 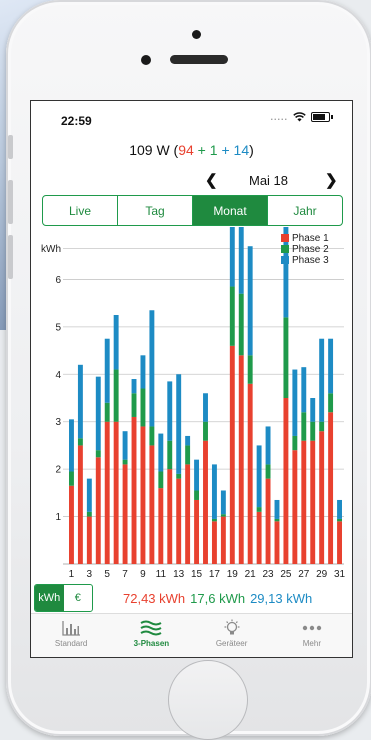 What do you see at coordinates (107, 574) in the screenshot?
I see `x-tick-label: 5` at bounding box center [107, 574].